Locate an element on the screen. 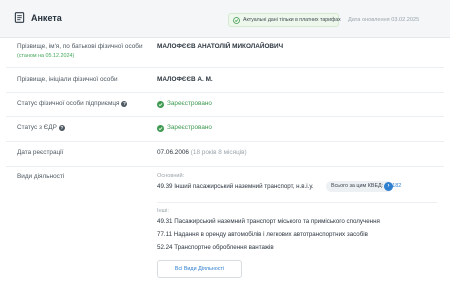 Image resolution: width=450 pixels, height=297 pixels. fop-status-value: Зареєстровано is located at coordinates (184, 104).